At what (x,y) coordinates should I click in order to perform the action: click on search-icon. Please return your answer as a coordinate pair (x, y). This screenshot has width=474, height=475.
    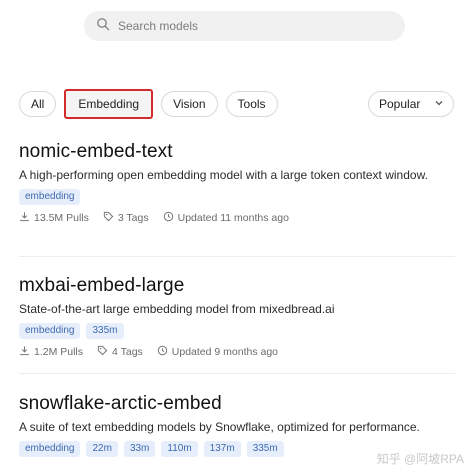
    Looking at the image, I should click on (103, 26).